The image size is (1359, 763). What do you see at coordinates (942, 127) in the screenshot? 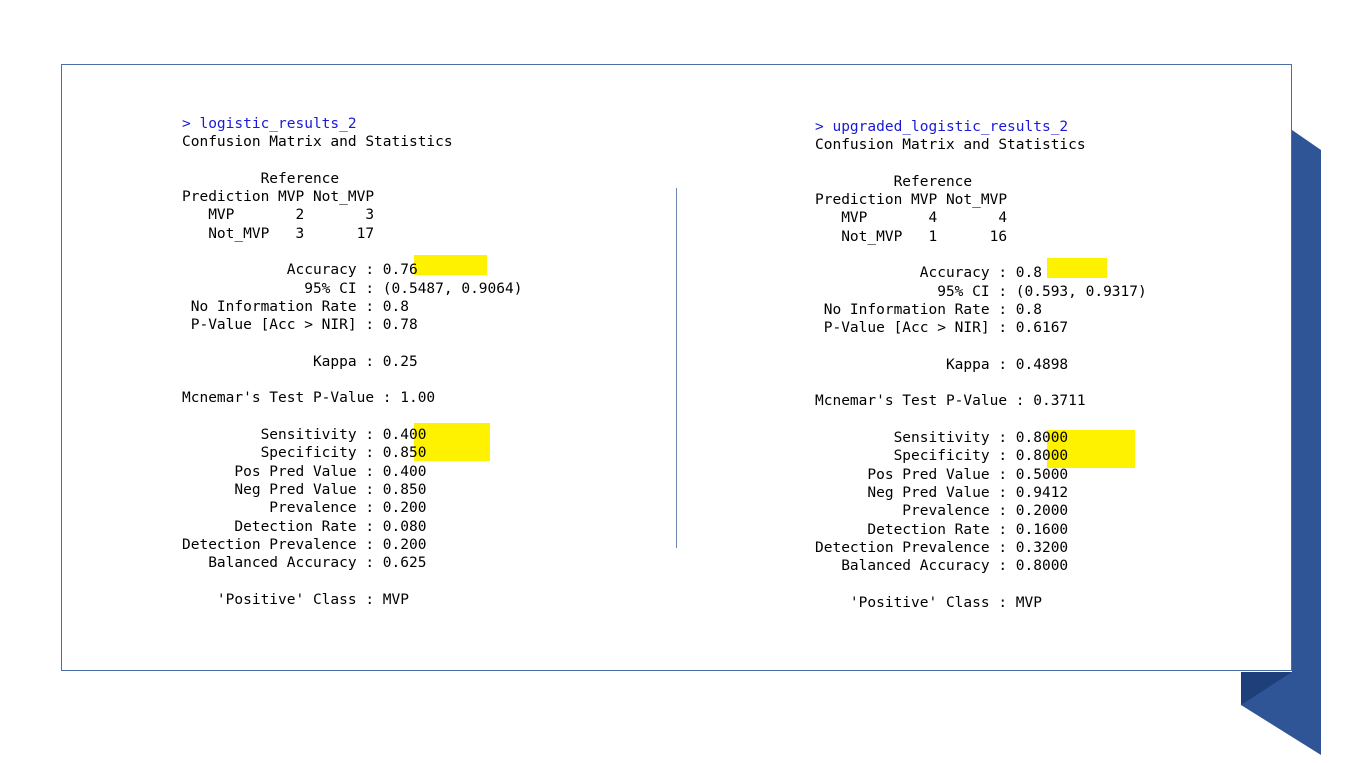
I see `command-line: > upgraded_logistic_results_2` at bounding box center [942, 127].